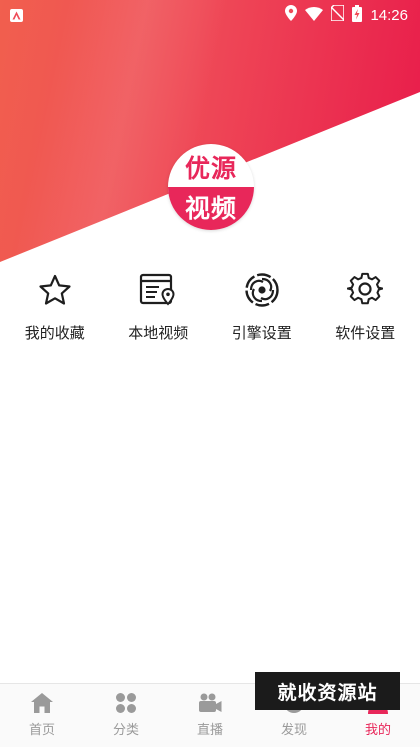  I want to click on menu-label-favorites: 我的收藏, so click(54, 333).